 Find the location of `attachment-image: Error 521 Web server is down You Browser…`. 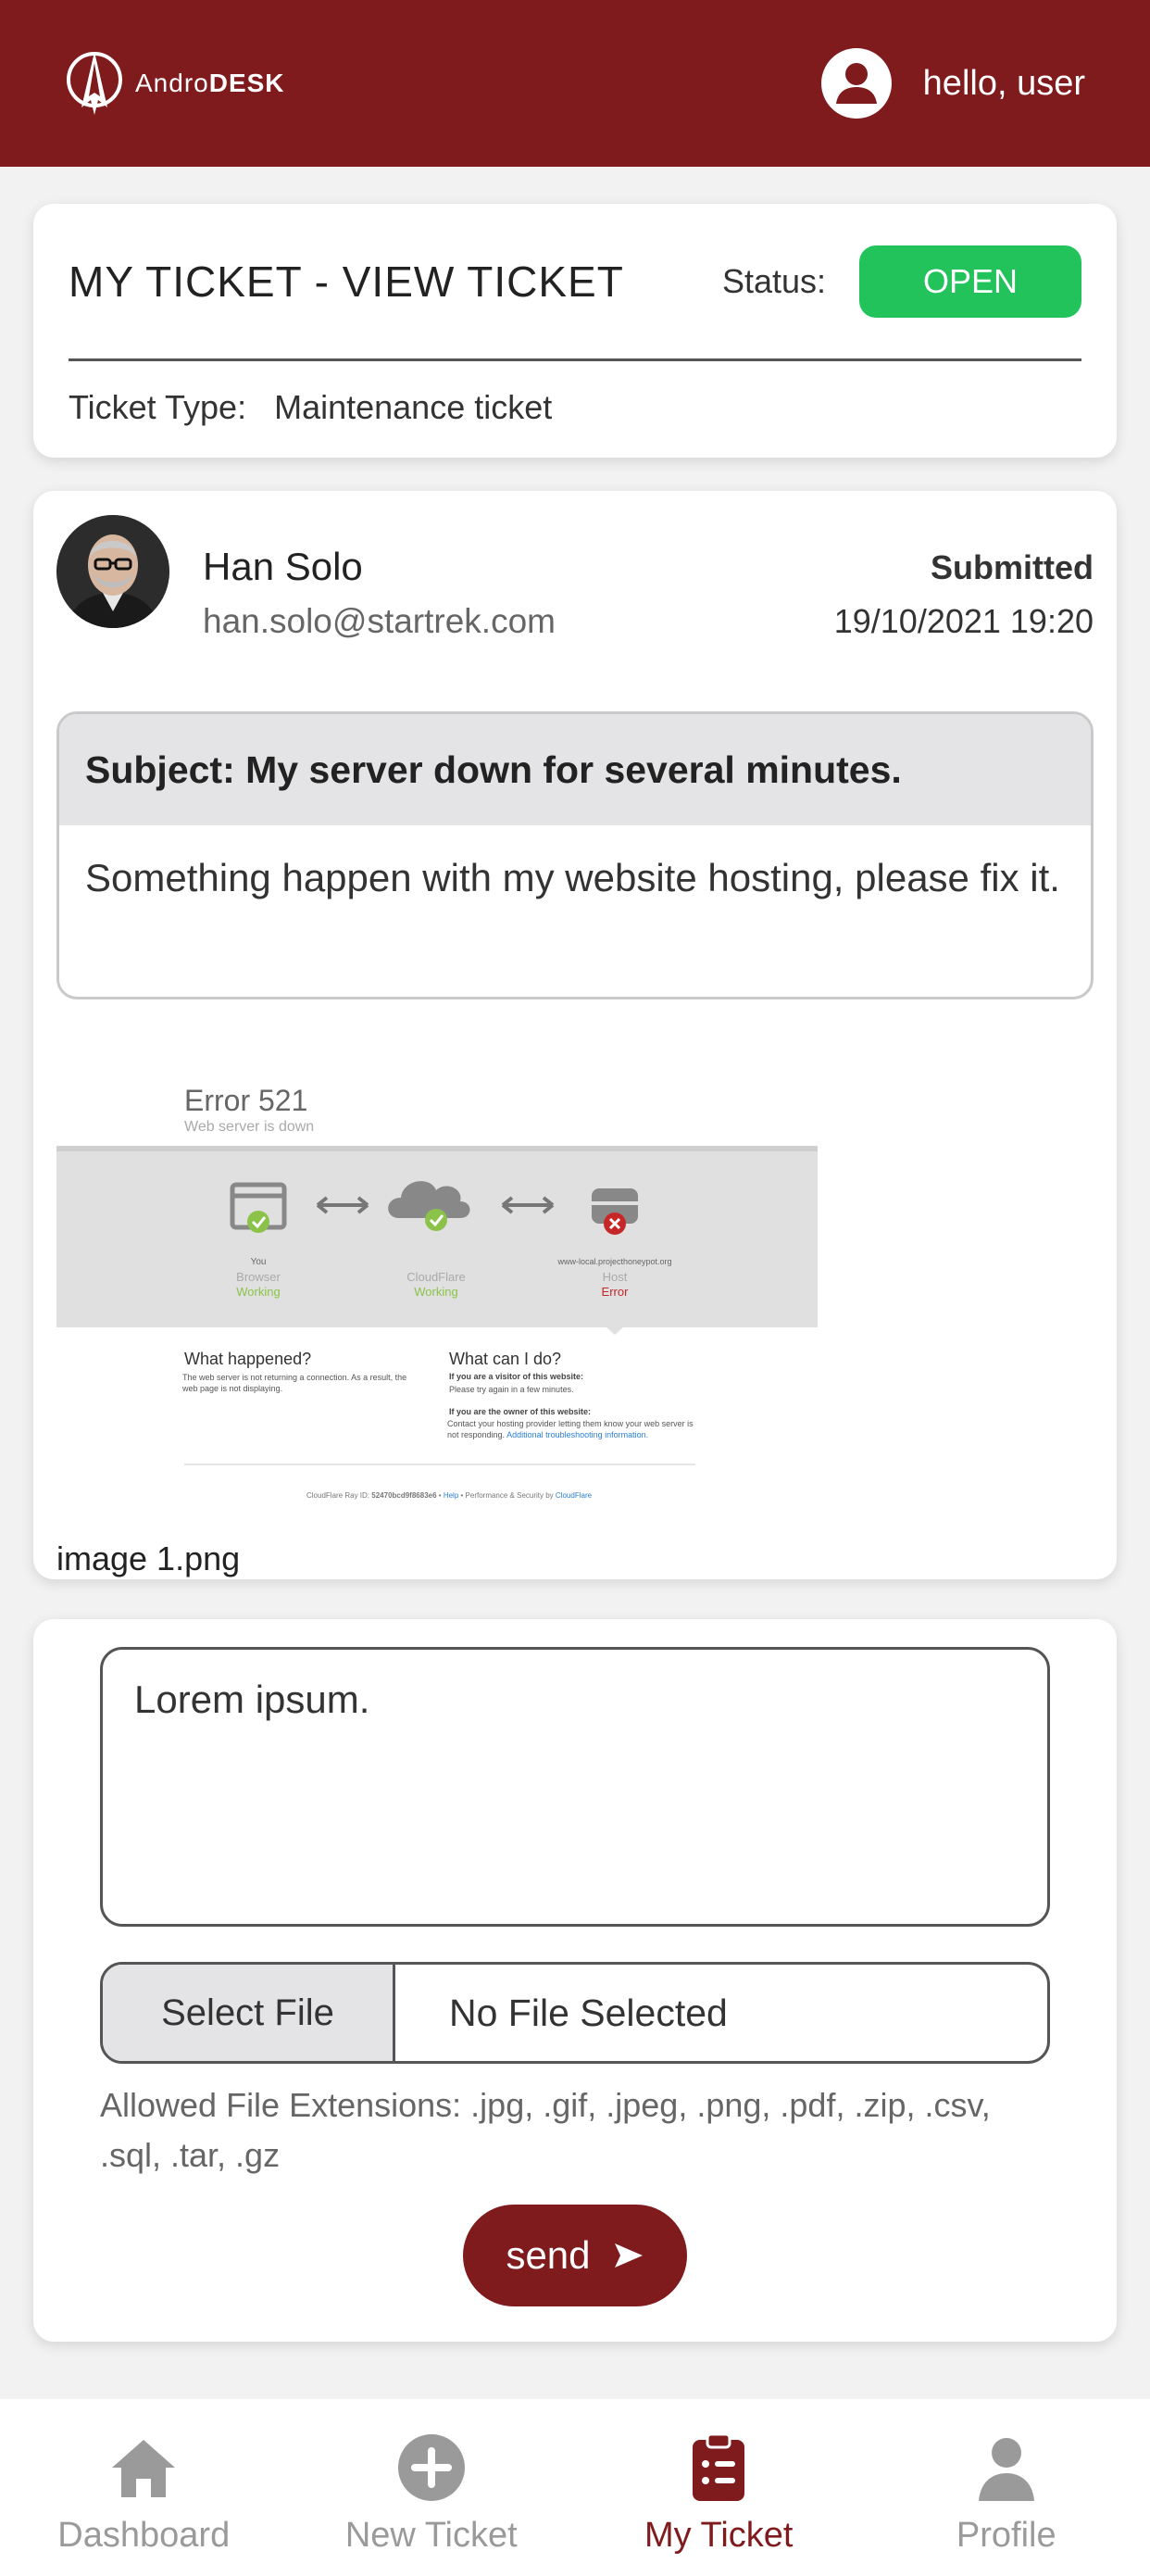

attachment-image: Error 521 Web server is down You Browser… is located at coordinates (437, 1286).